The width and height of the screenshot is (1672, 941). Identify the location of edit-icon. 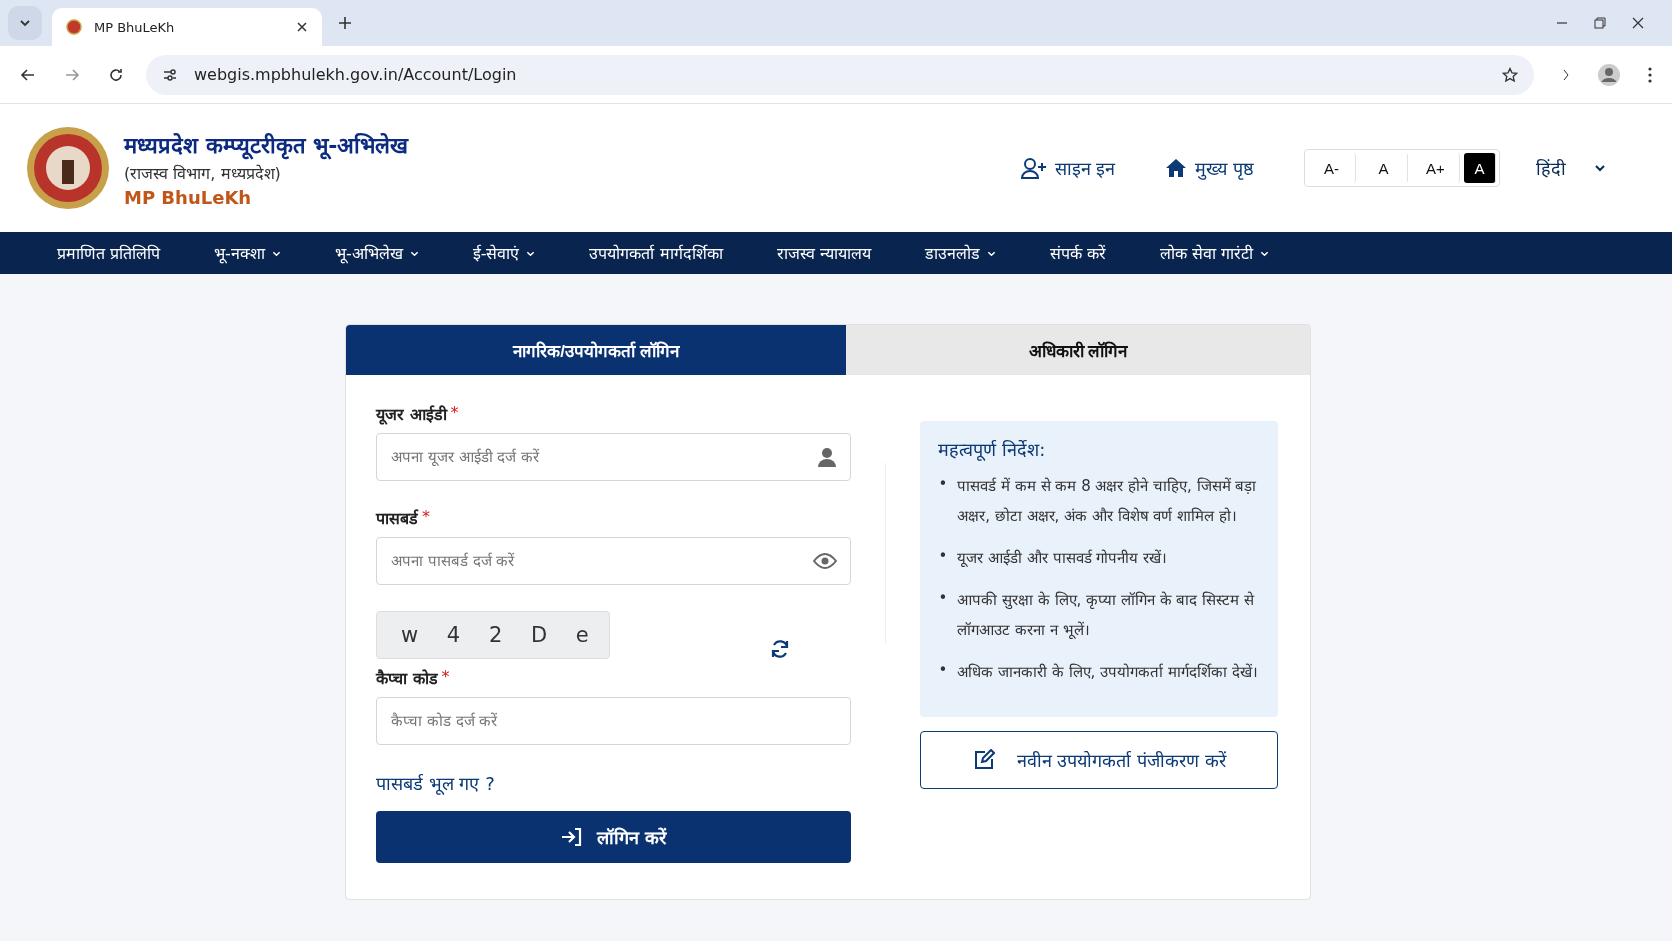
(983, 760).